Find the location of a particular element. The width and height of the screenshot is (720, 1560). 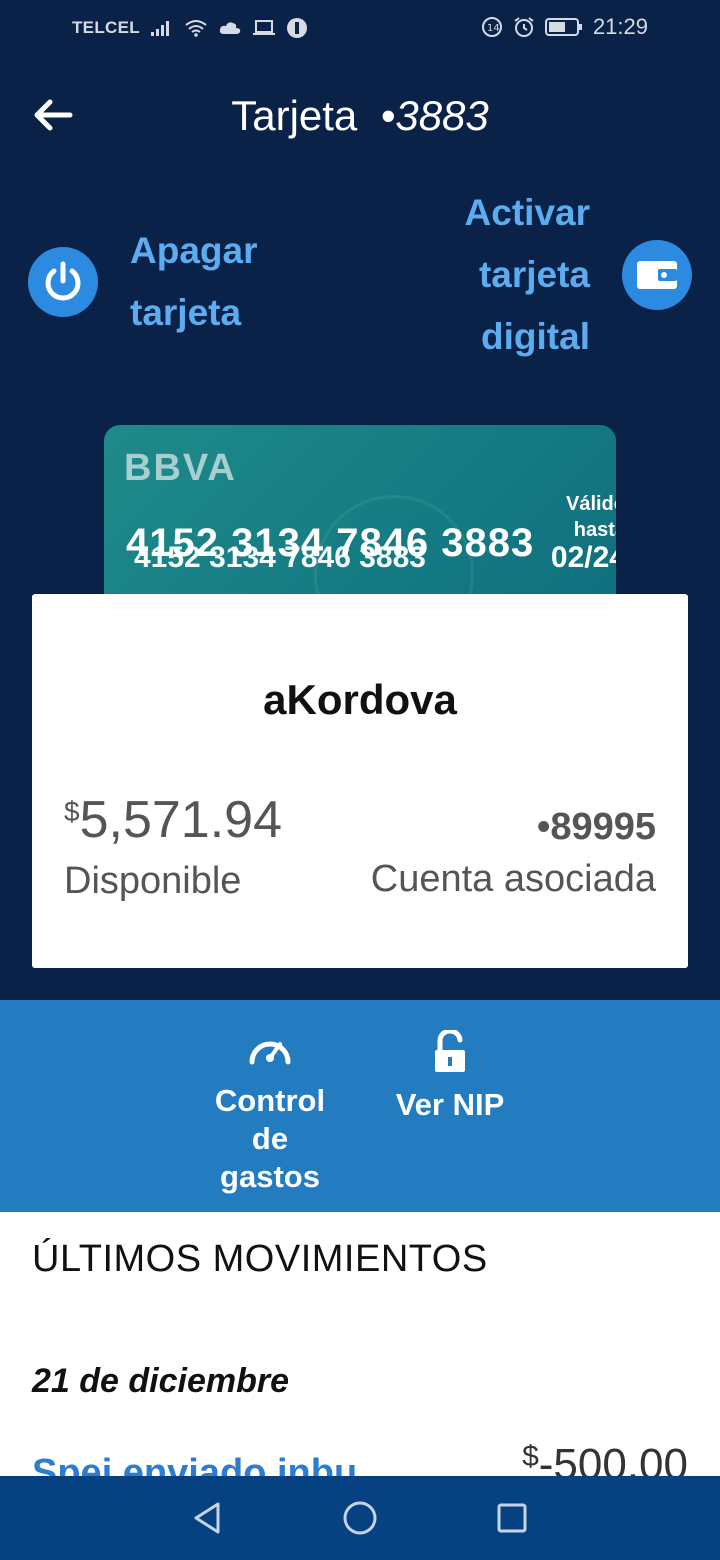

spending-control-button: Control de gastos is located at coordinates (270, 1113).